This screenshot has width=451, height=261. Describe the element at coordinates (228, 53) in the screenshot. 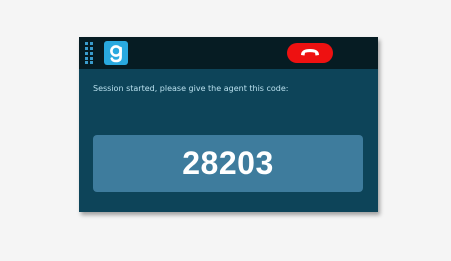

I see `title-bar` at that location.